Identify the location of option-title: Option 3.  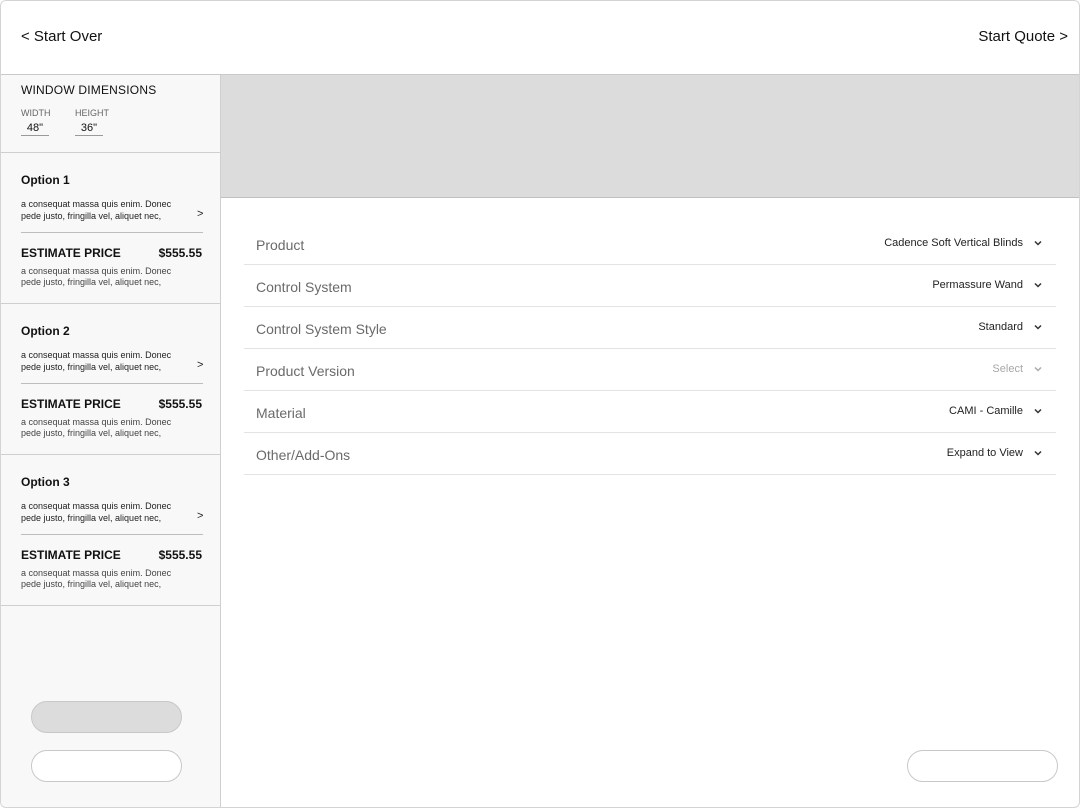
(45, 482).